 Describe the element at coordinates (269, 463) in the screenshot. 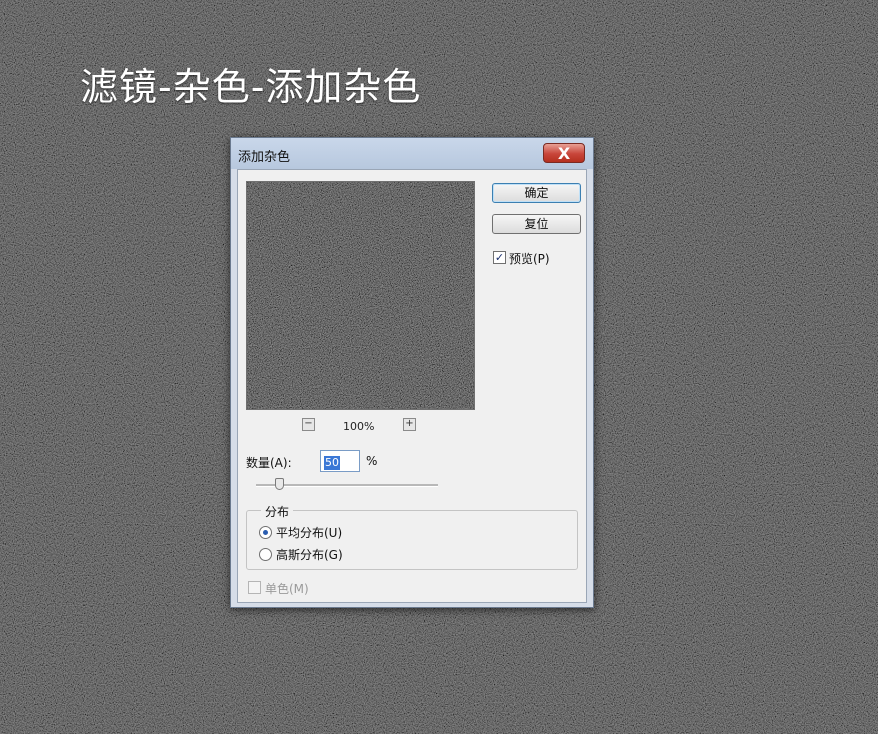

I see `amount-label: 数量(A):` at that location.